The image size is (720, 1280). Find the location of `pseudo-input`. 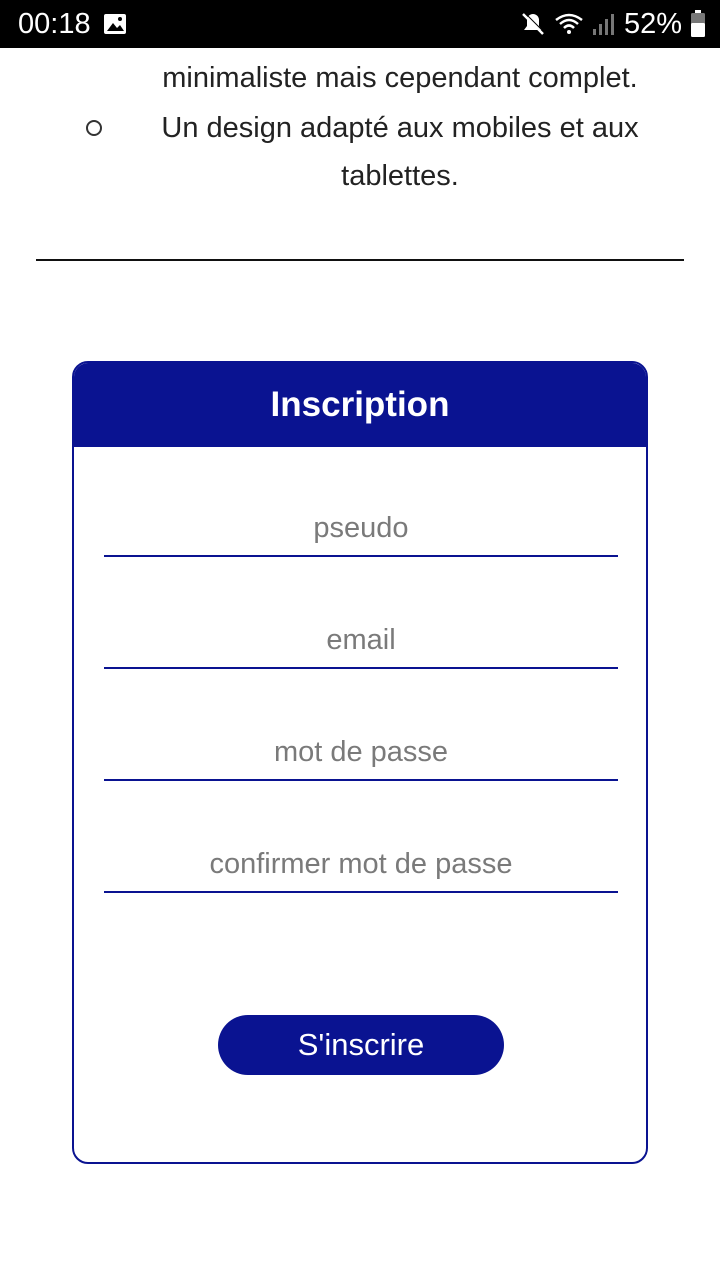

pseudo-input is located at coordinates (361, 528).